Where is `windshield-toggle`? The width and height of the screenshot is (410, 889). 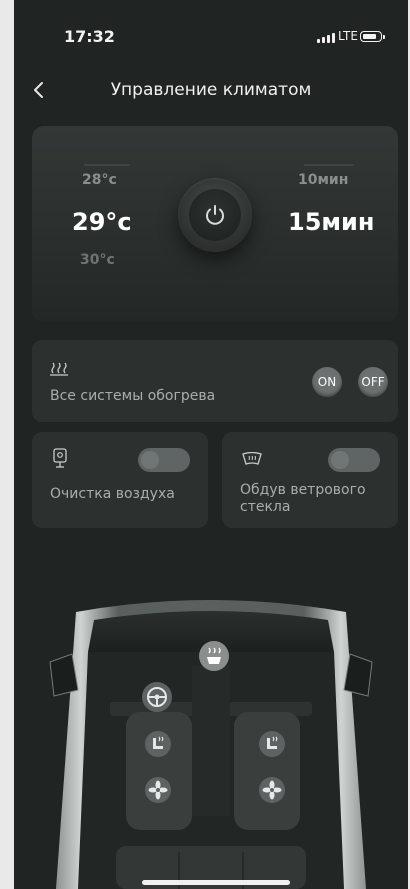 windshield-toggle is located at coordinates (354, 460).